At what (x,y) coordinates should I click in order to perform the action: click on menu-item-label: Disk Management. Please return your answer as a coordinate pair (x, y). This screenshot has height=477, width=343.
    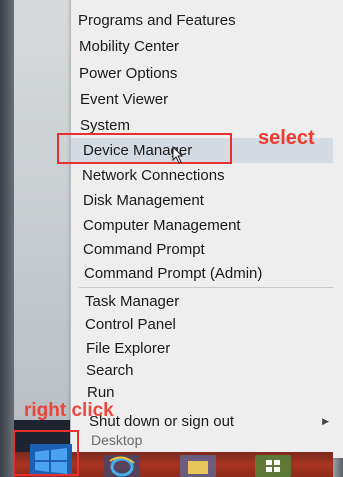
    Looking at the image, I should click on (143, 200).